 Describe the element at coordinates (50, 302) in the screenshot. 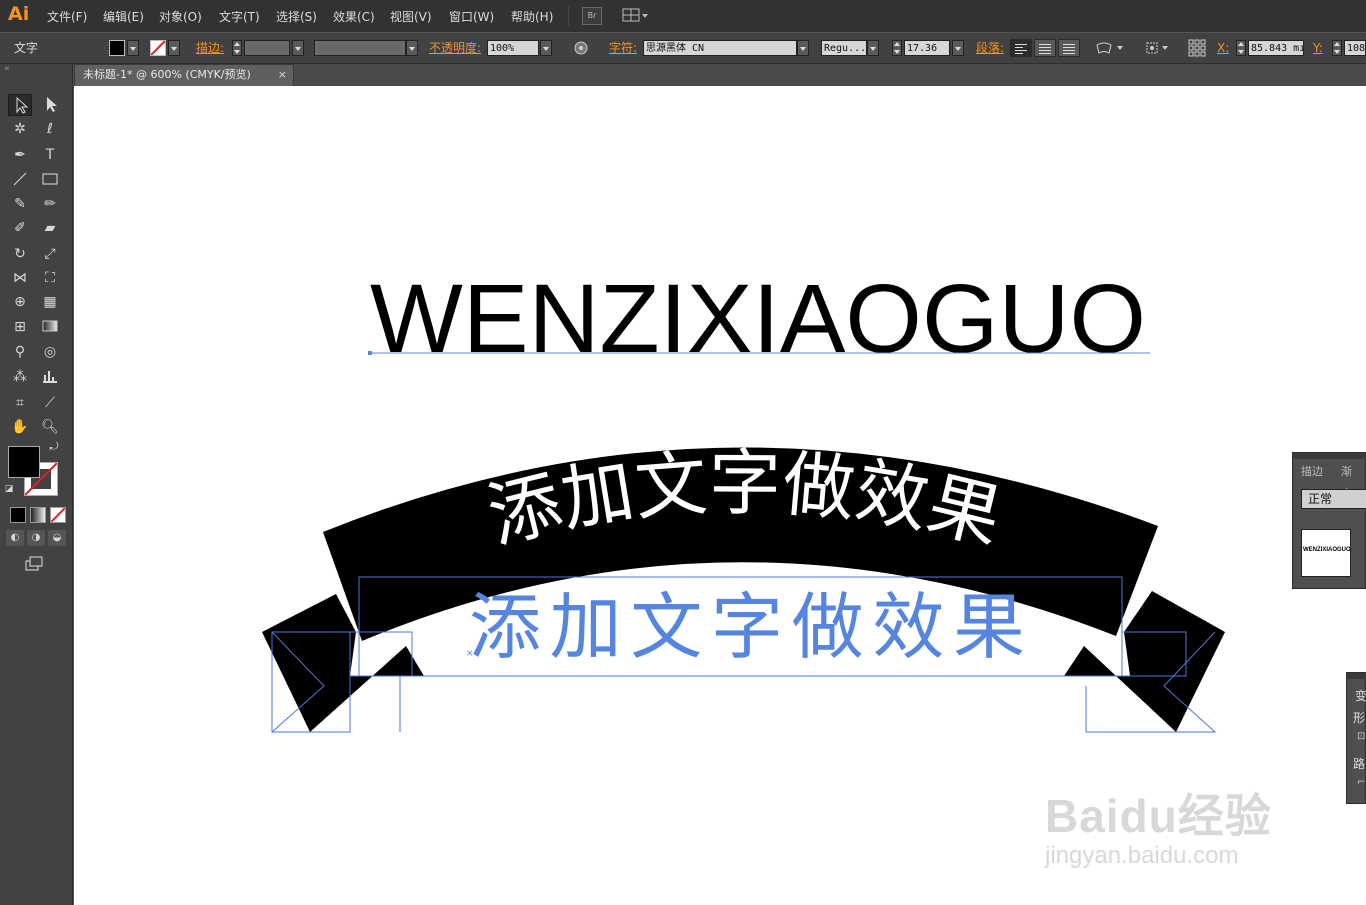

I see `perspective-grid-tool-icon: ▦` at that location.